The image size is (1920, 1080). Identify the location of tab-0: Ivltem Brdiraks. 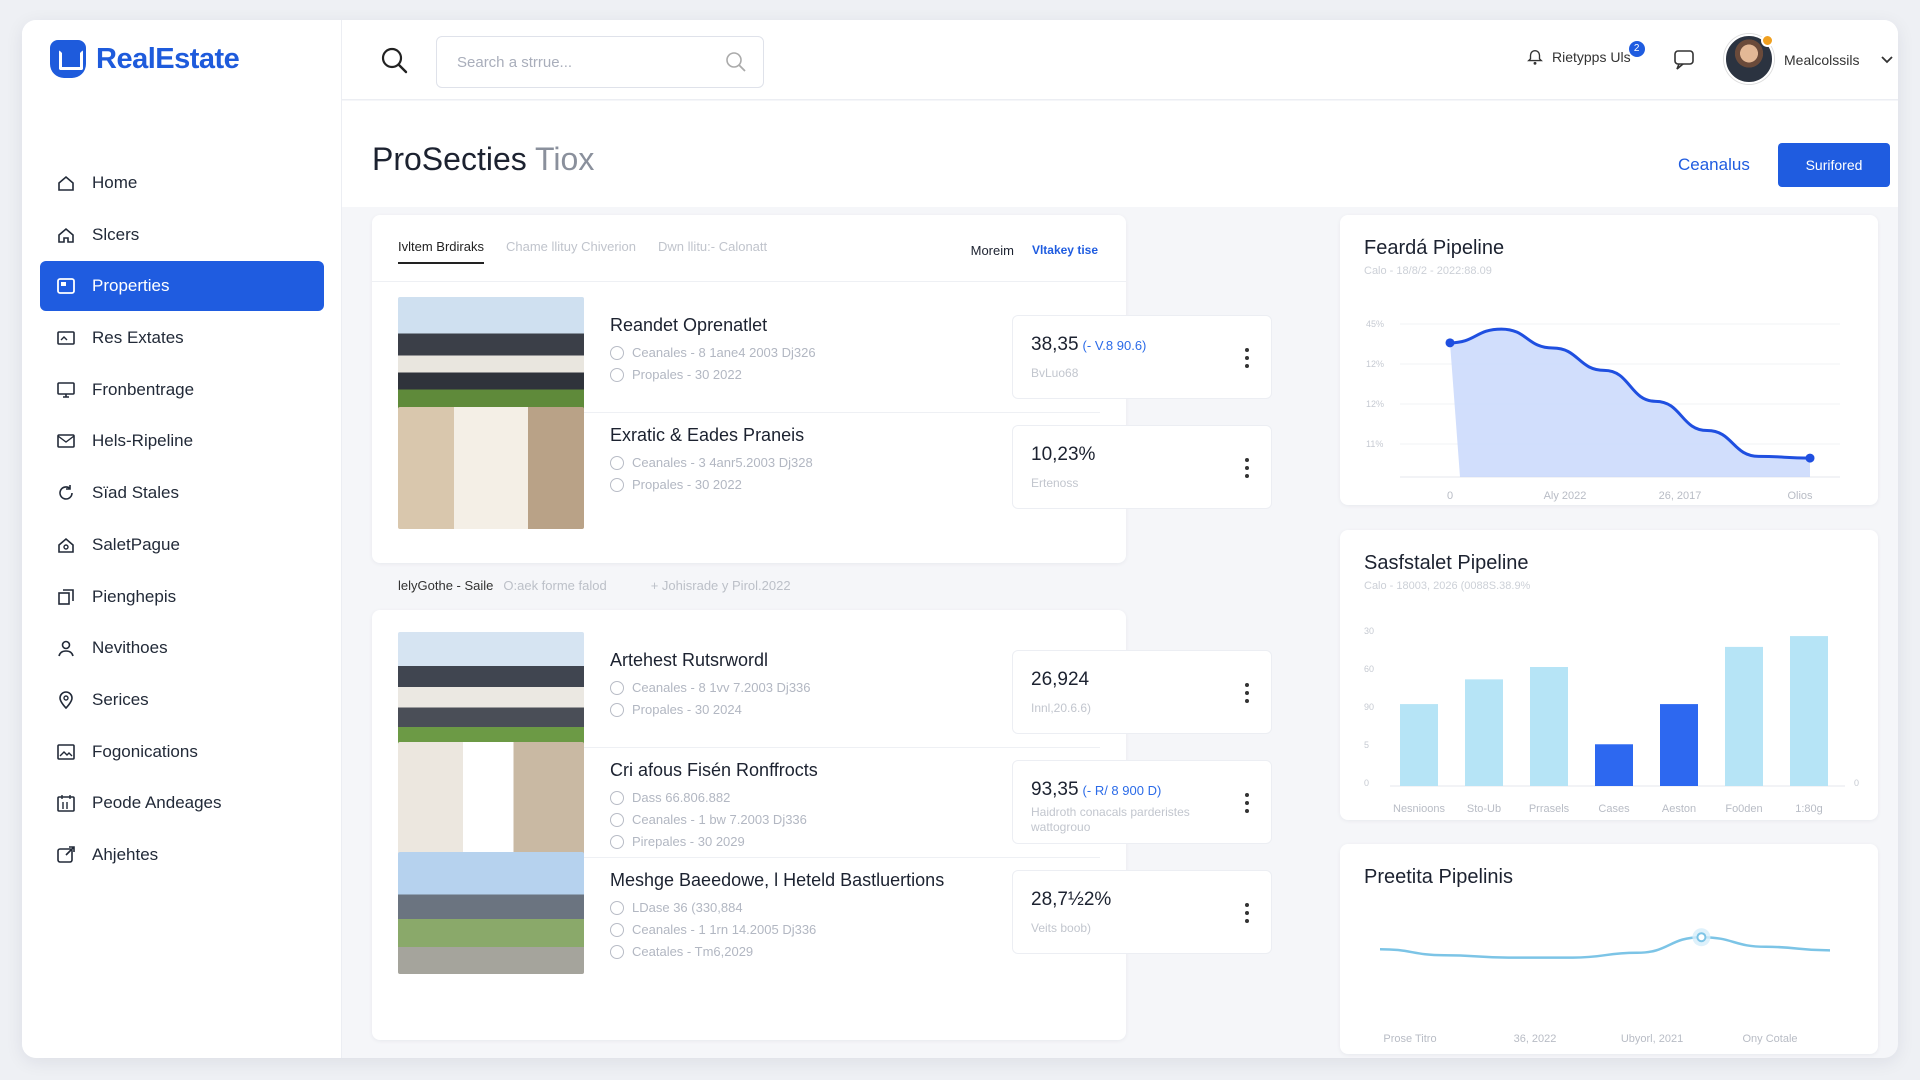
(441, 251).